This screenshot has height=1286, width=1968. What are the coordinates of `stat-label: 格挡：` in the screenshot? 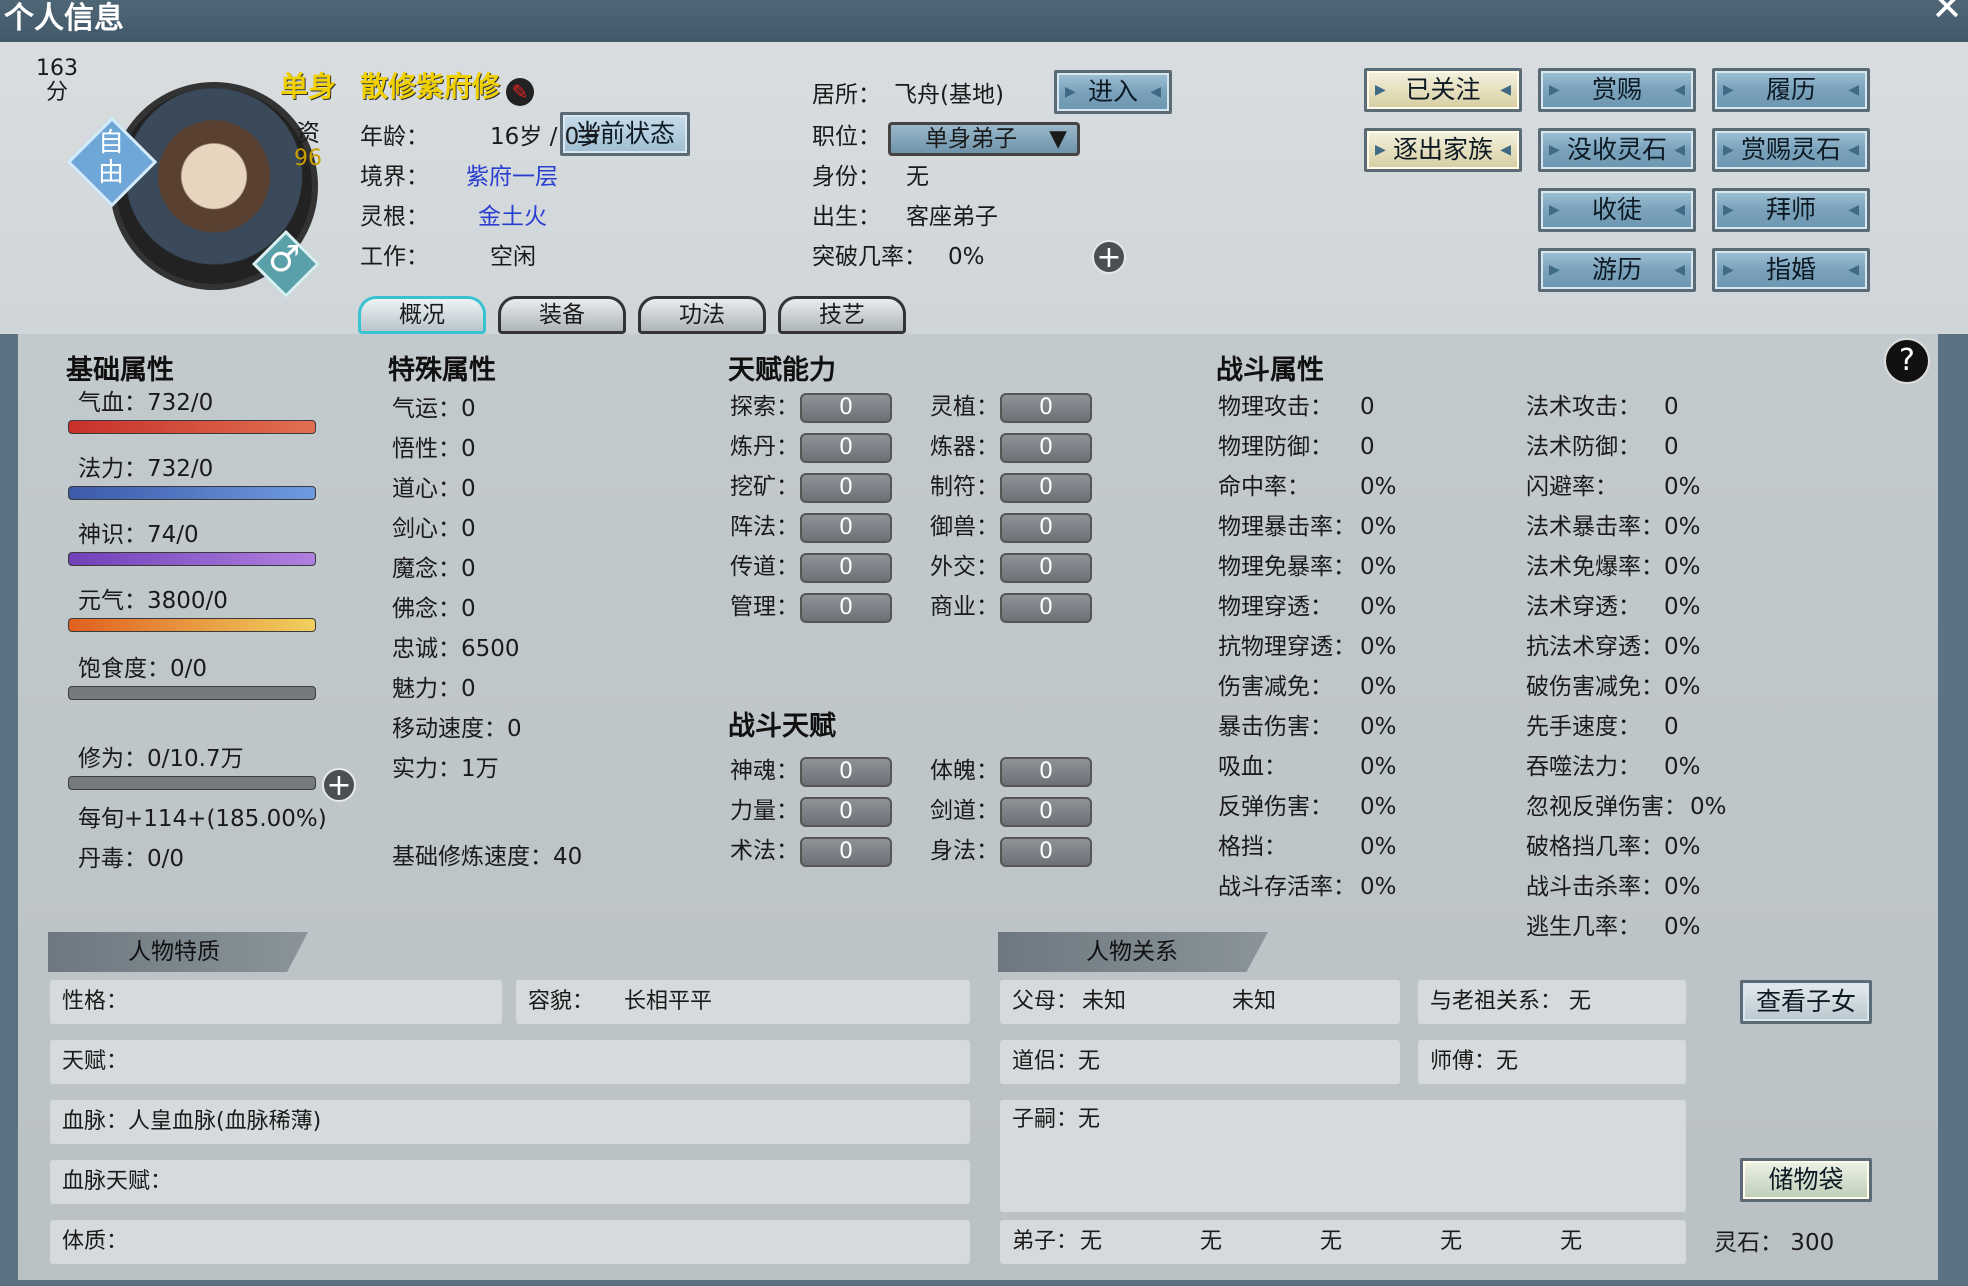 It's located at (1252, 847).